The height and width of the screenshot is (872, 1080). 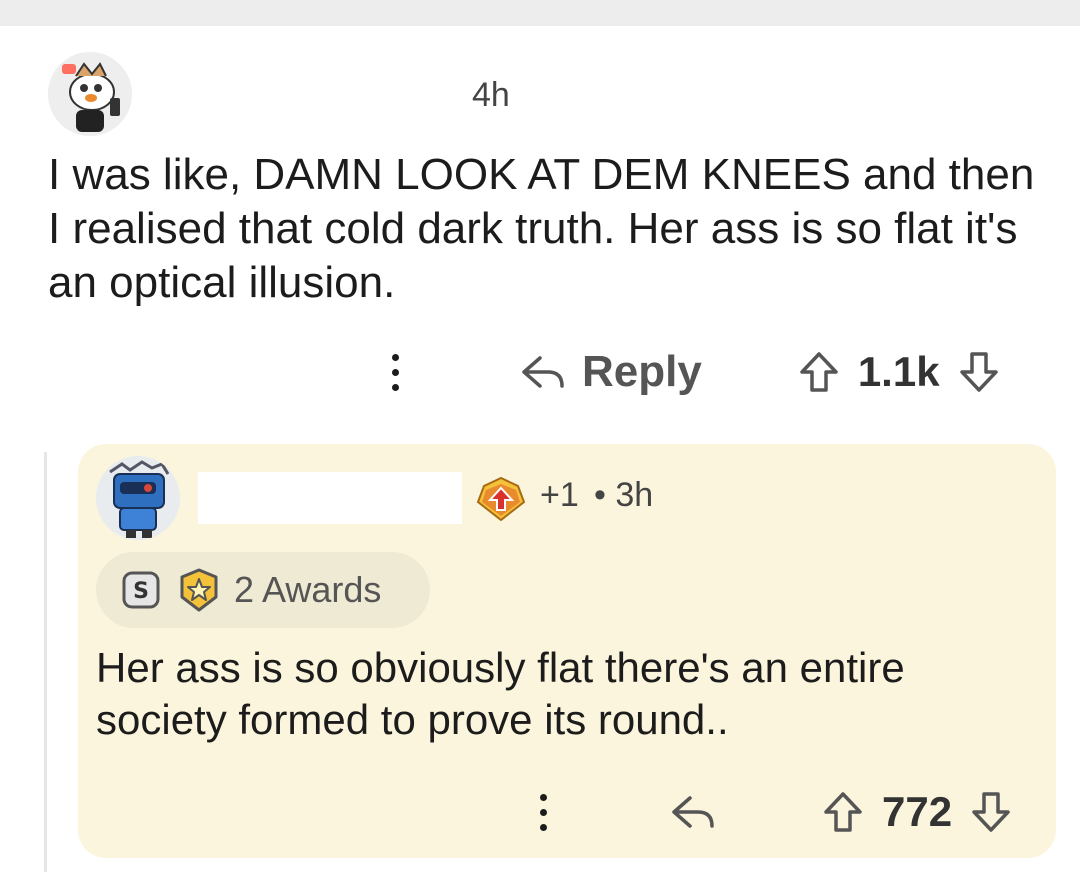 I want to click on karma-badge: +1, so click(x=559, y=495).